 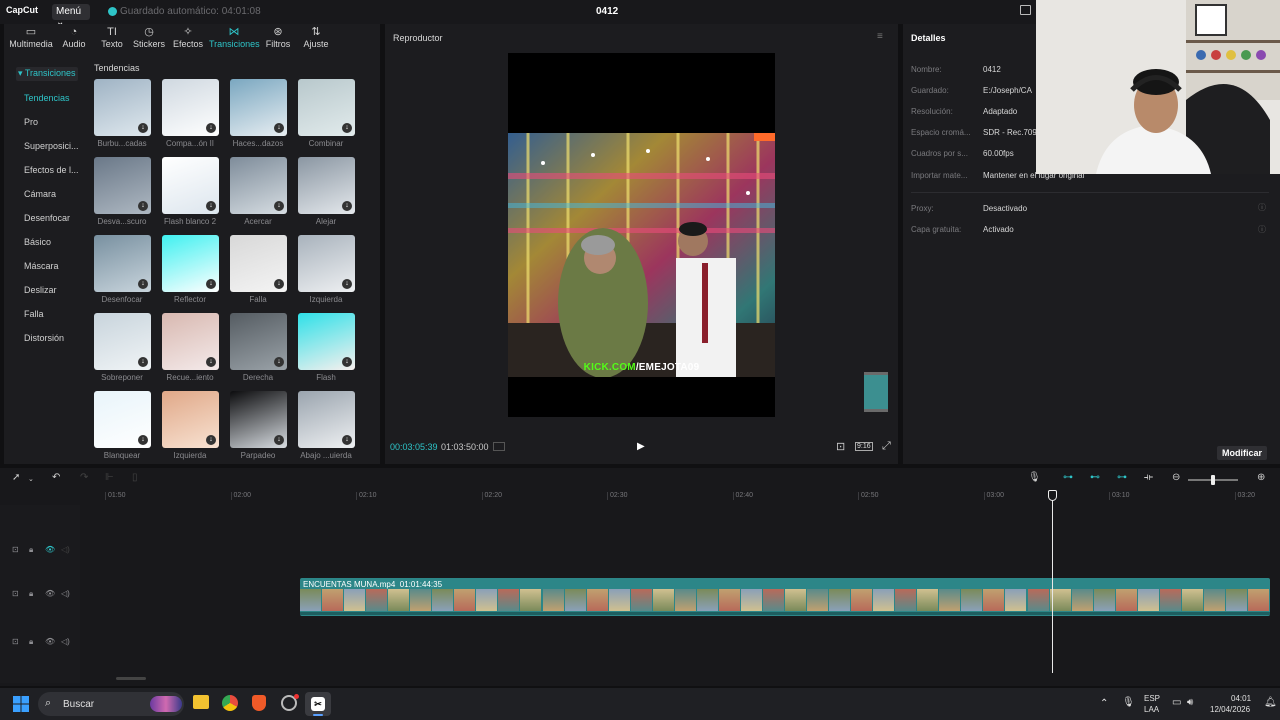 What do you see at coordinates (40, 194) in the screenshot?
I see `sidebar-item-camara: Cámara` at bounding box center [40, 194].